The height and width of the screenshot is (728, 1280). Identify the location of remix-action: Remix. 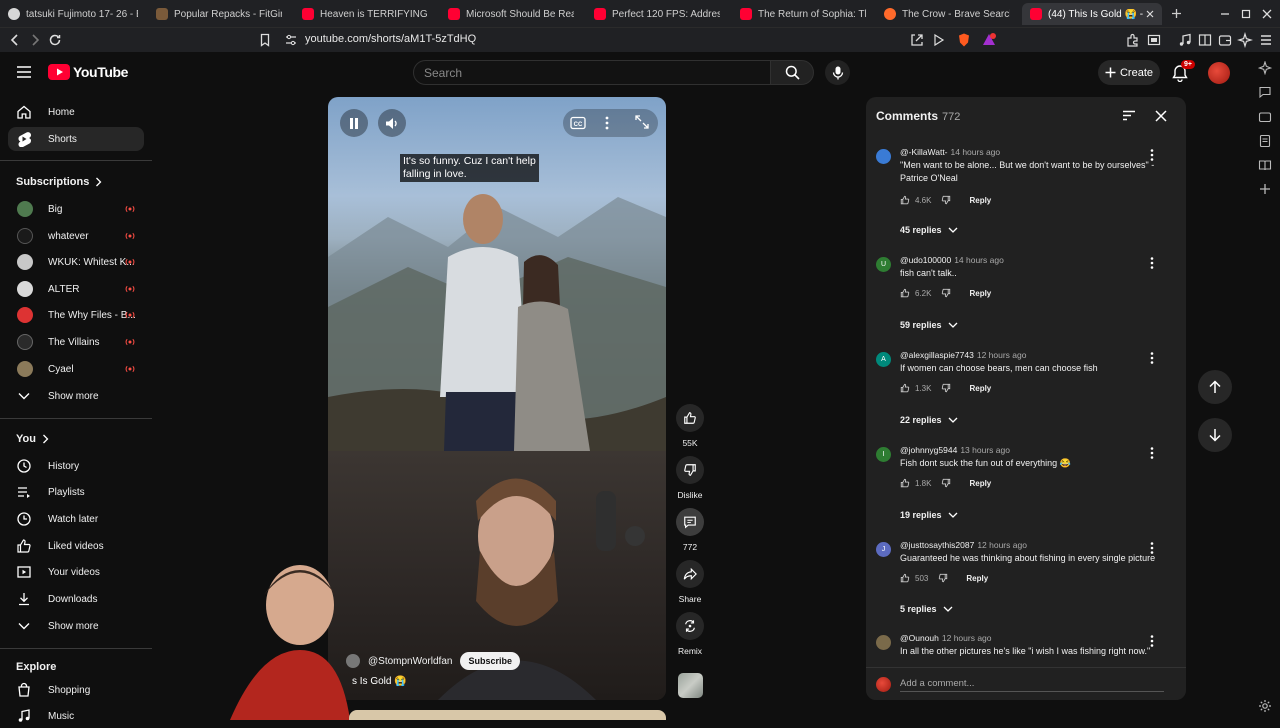
(690, 634).